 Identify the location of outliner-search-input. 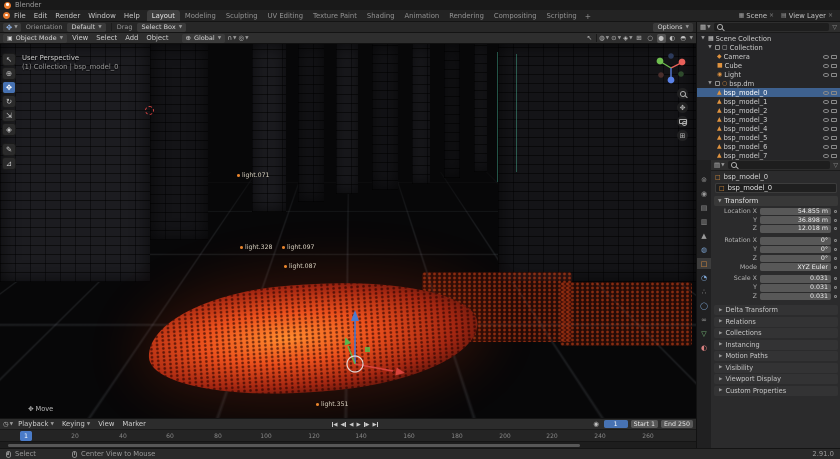
(771, 27).